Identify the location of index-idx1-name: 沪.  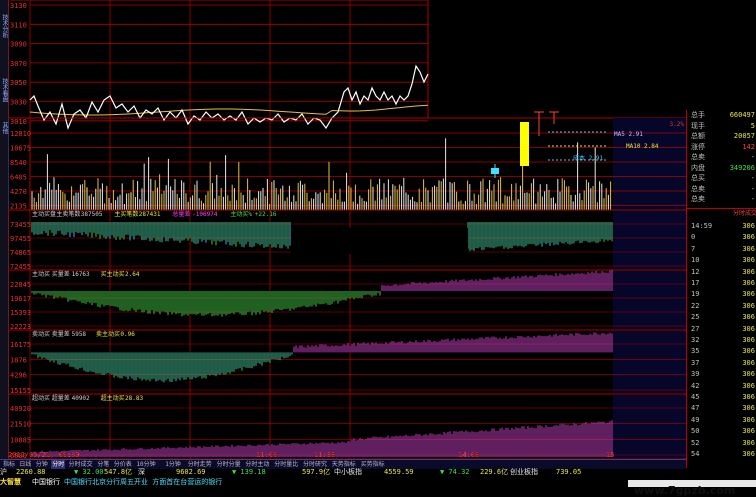
(3, 472).